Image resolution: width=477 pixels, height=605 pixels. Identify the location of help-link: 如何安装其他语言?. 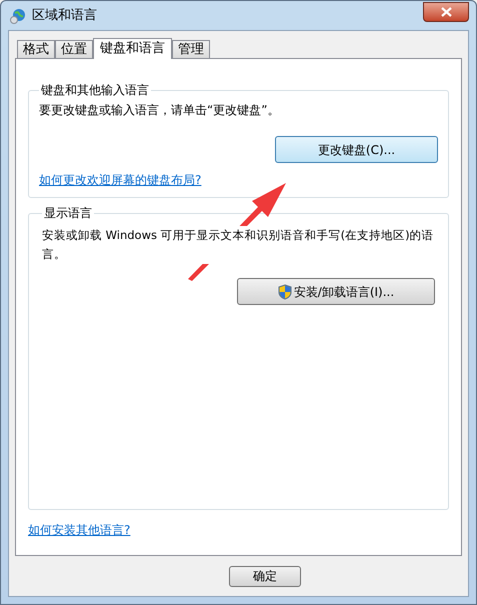
(79, 530).